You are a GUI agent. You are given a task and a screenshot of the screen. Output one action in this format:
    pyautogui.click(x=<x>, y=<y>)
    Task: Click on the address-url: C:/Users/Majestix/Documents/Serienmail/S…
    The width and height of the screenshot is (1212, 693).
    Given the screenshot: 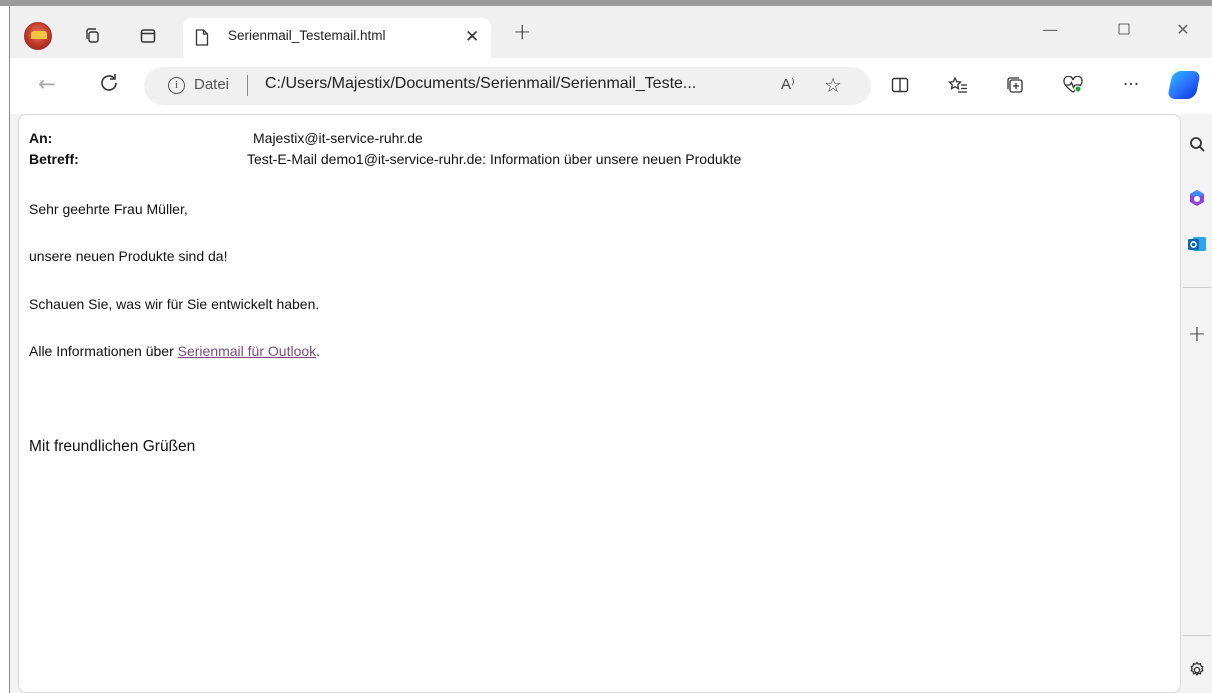 What is the action you would take?
    pyautogui.click(x=480, y=84)
    